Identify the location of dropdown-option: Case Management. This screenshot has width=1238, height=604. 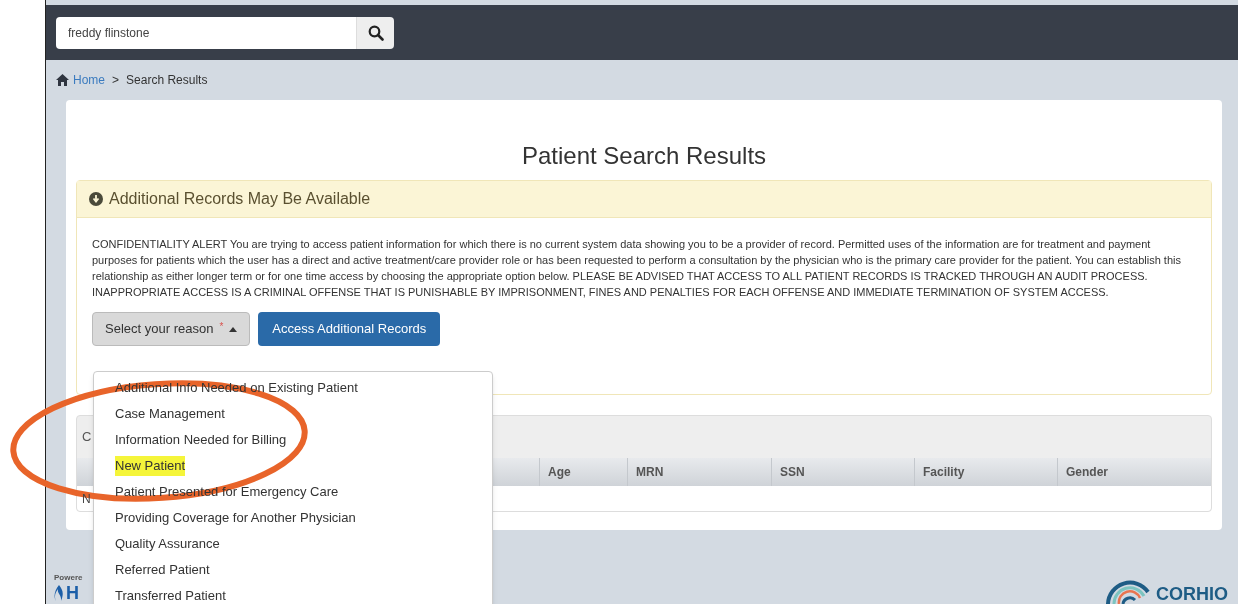
(170, 414).